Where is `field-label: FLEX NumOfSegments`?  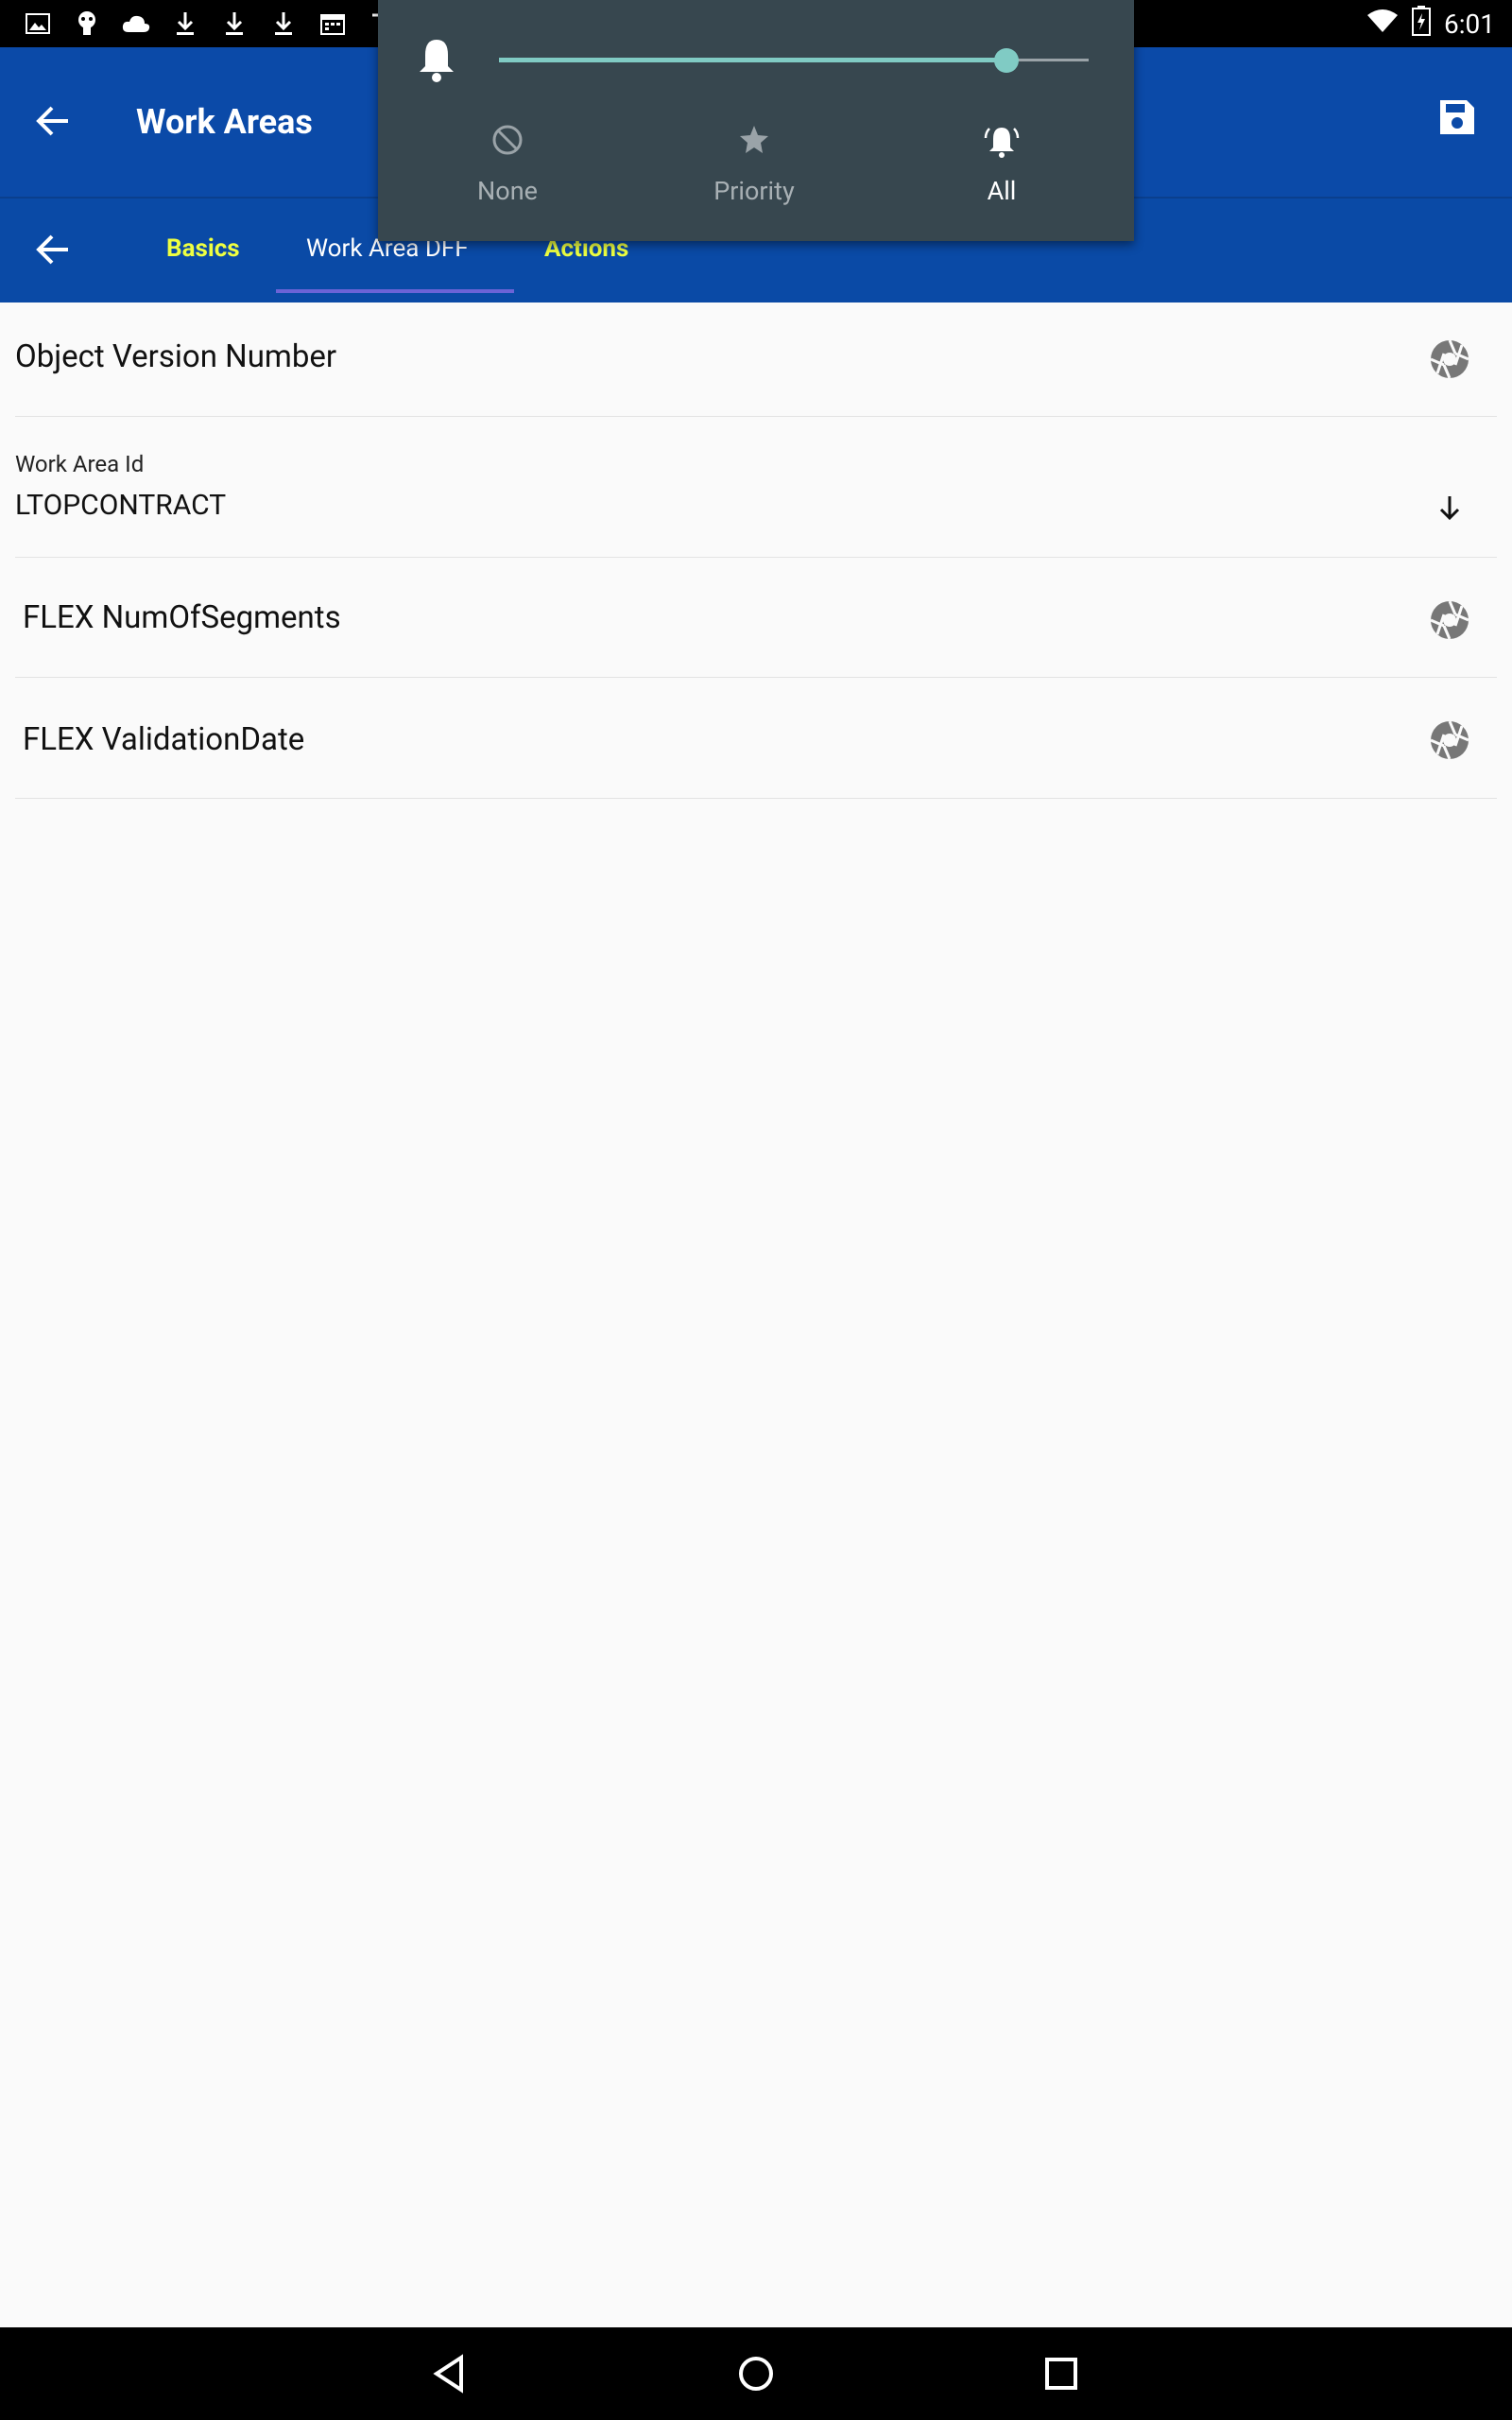
field-label: FLEX NumOfSegments is located at coordinates (182, 617).